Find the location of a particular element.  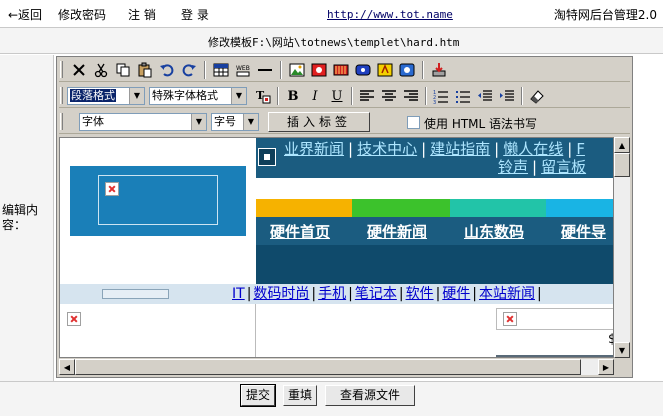

vertical-scroll-thumb is located at coordinates (622, 165).